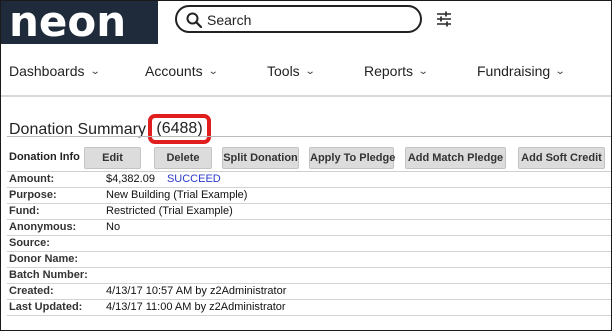 The height and width of the screenshot is (331, 612). What do you see at coordinates (306, 244) in the screenshot?
I see `detail-row-source: Source:` at bounding box center [306, 244].